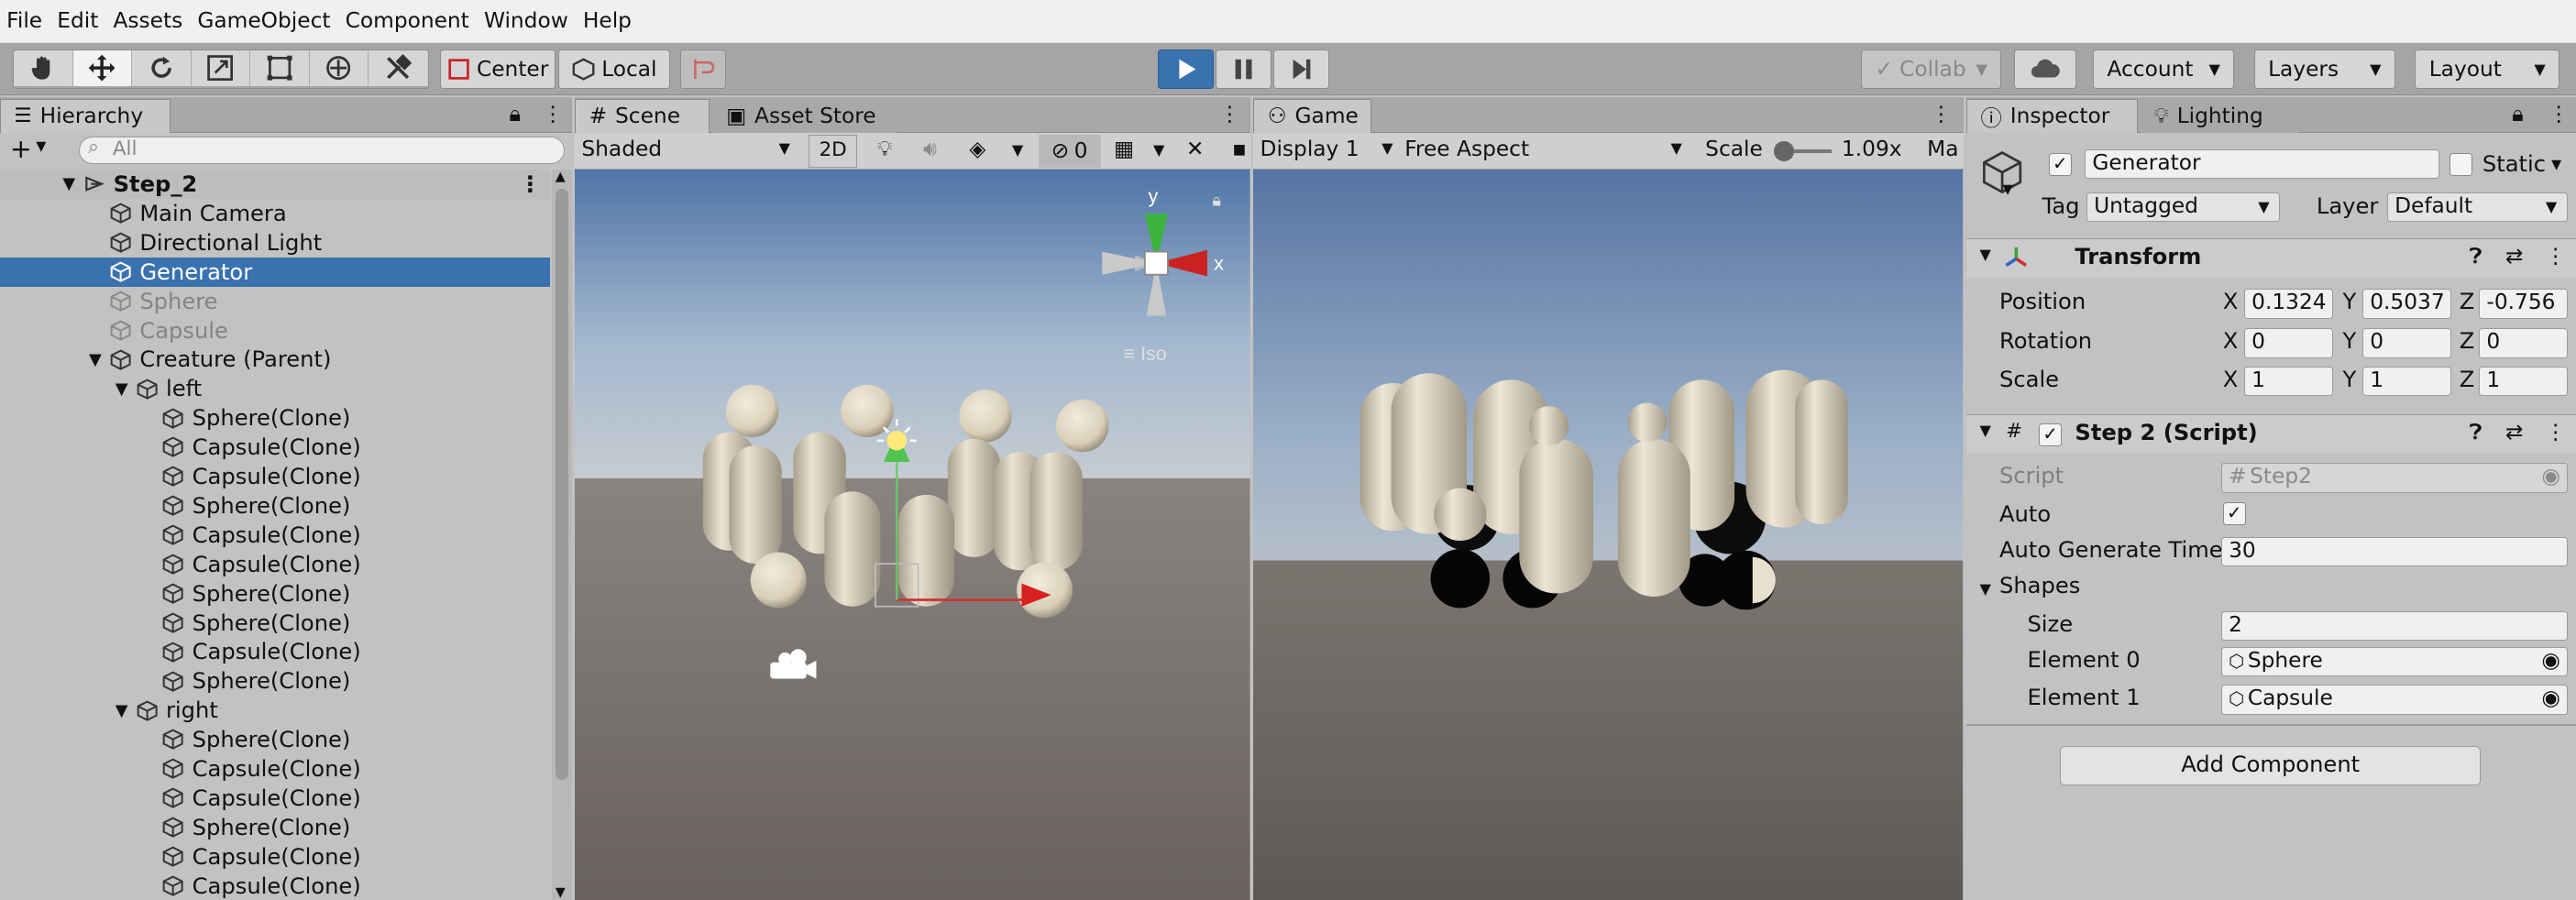 Image resolution: width=2576 pixels, height=900 pixels. What do you see at coordinates (804, 116) in the screenshot?
I see `tab-asset-store: ▣ Asset Store` at bounding box center [804, 116].